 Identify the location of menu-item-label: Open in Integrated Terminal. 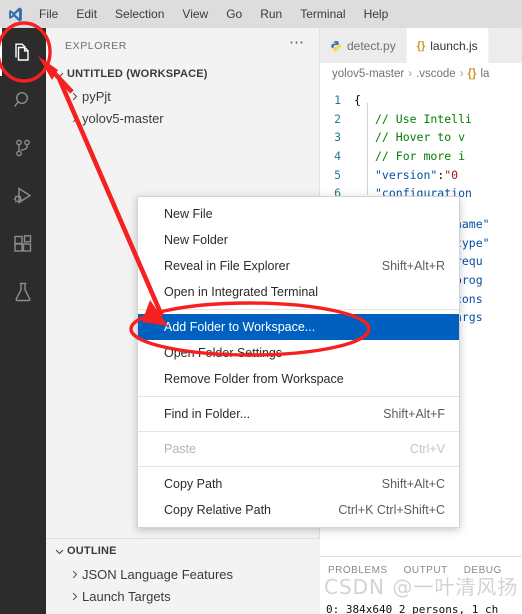
(241, 292).